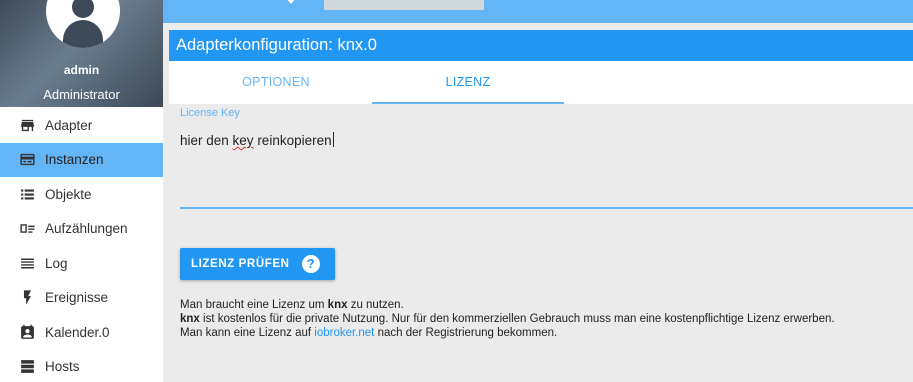  Describe the element at coordinates (247, 333) in the screenshot. I see `info-line3: Man kann eine Lizenz auf` at that location.